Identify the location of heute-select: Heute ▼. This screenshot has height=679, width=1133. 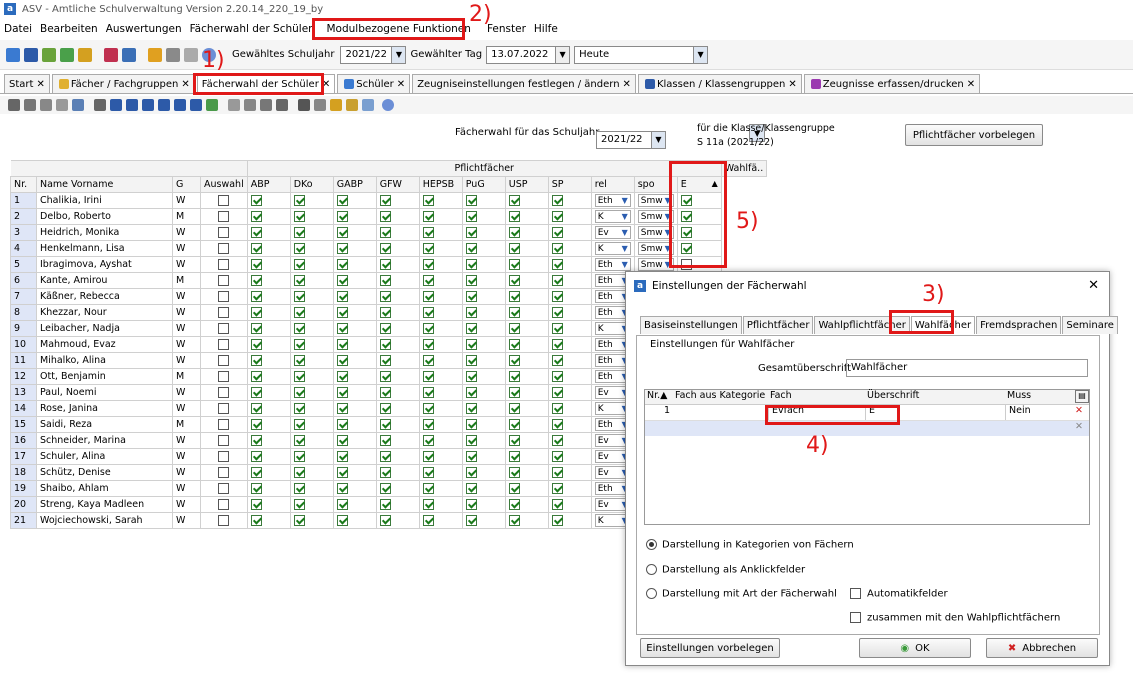
(641, 54).